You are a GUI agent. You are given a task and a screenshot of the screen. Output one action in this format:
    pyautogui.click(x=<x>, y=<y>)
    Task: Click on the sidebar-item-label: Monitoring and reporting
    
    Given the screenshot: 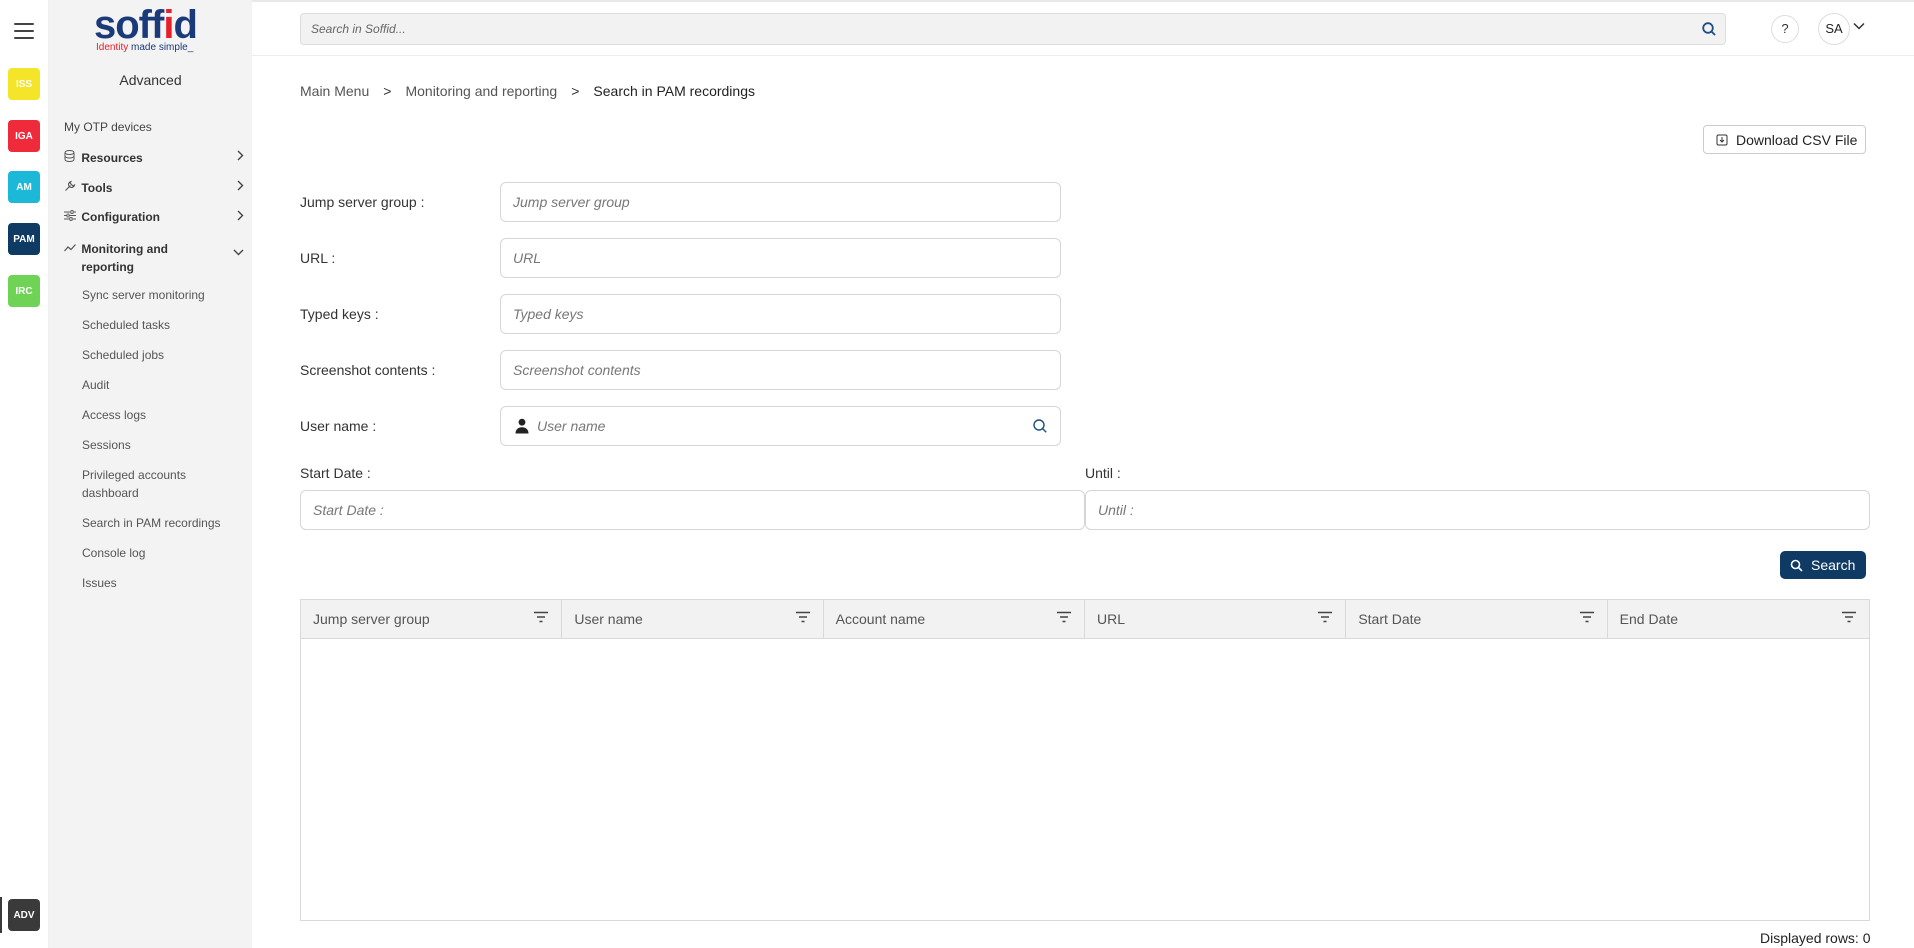 What is the action you would take?
    pyautogui.click(x=124, y=258)
    